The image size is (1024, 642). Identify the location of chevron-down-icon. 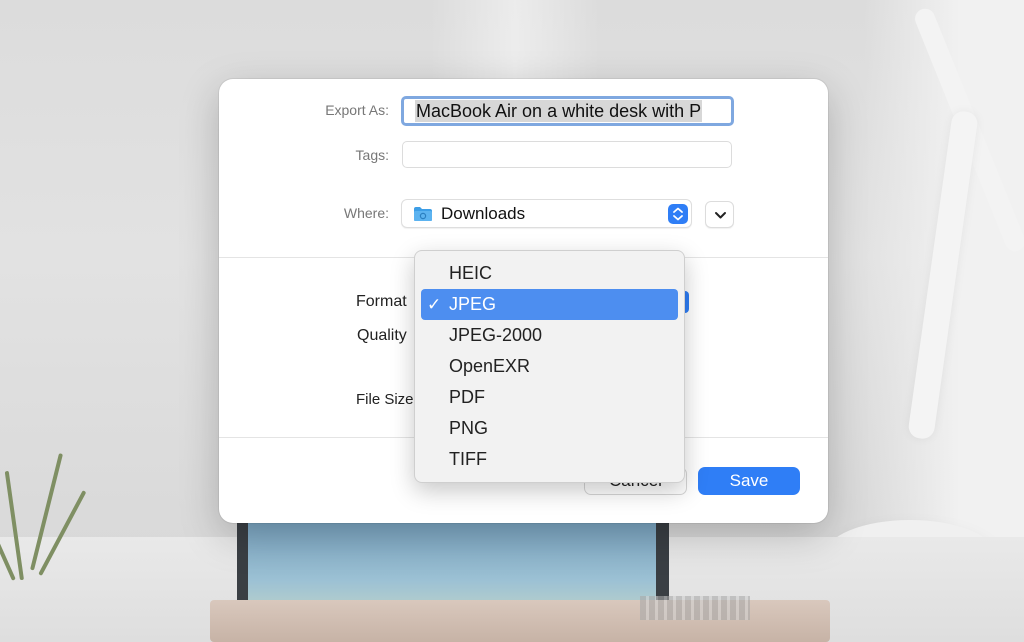
(720, 215).